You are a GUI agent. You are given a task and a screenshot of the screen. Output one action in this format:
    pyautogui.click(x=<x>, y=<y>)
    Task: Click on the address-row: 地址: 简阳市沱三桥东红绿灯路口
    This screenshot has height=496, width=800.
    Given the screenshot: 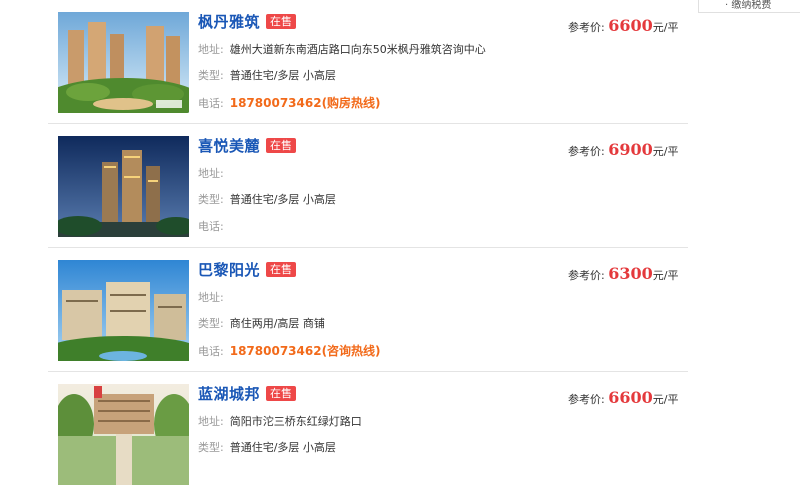 What is the action you would take?
    pyautogui.click(x=280, y=421)
    